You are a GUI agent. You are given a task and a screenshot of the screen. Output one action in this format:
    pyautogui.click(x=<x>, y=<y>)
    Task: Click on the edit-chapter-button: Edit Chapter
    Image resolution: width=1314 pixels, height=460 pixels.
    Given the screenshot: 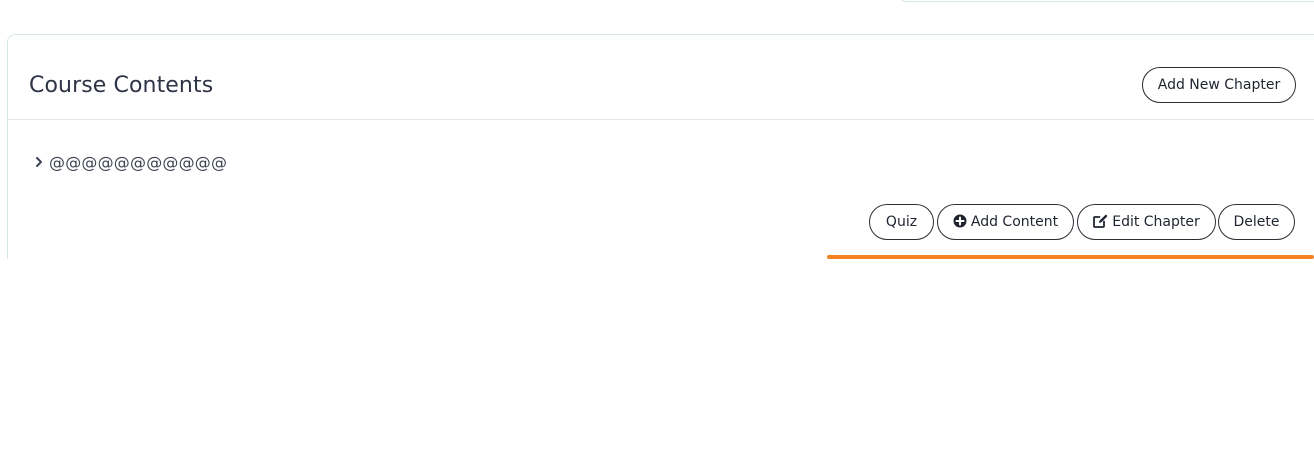 What is the action you would take?
    pyautogui.click(x=1146, y=222)
    